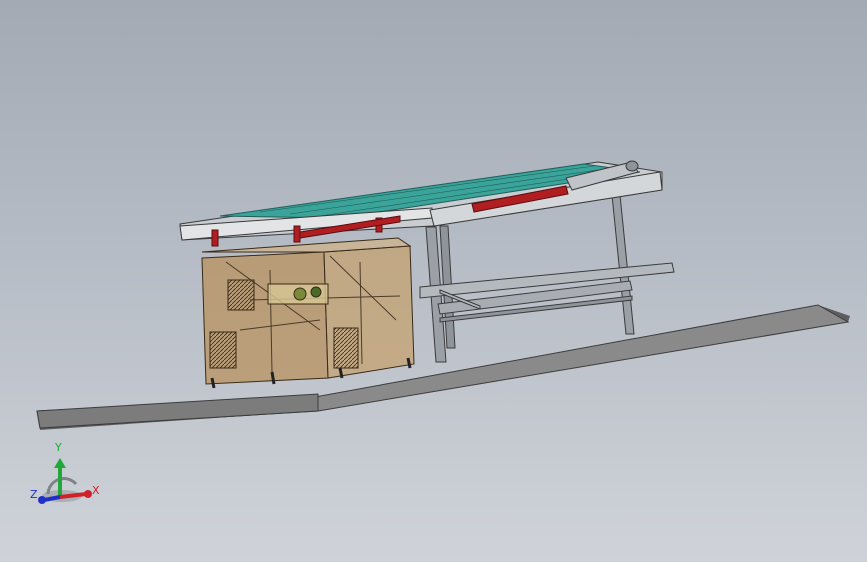  Describe the element at coordinates (65, 481) in the screenshot. I see `view-orientation-triad` at that location.